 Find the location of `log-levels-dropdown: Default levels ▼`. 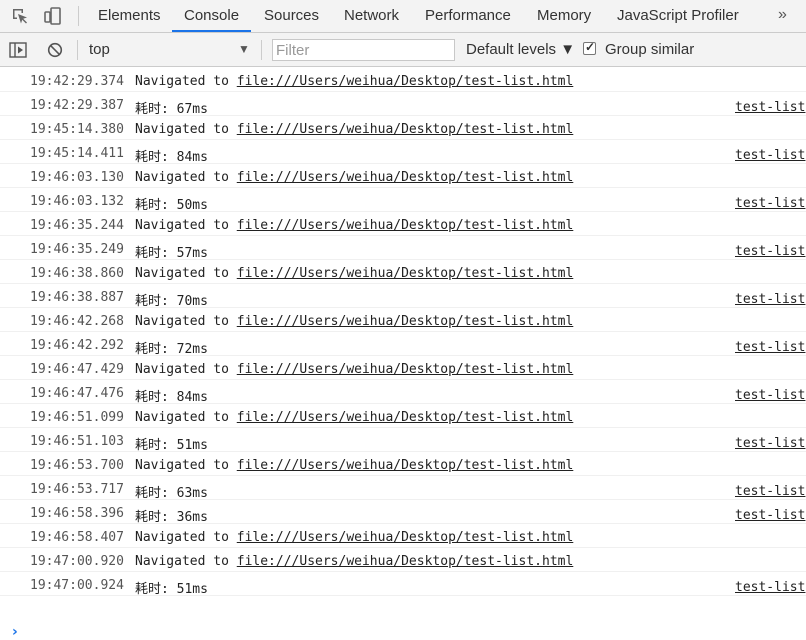

log-levels-dropdown: Default levels ▼ is located at coordinates (520, 49).